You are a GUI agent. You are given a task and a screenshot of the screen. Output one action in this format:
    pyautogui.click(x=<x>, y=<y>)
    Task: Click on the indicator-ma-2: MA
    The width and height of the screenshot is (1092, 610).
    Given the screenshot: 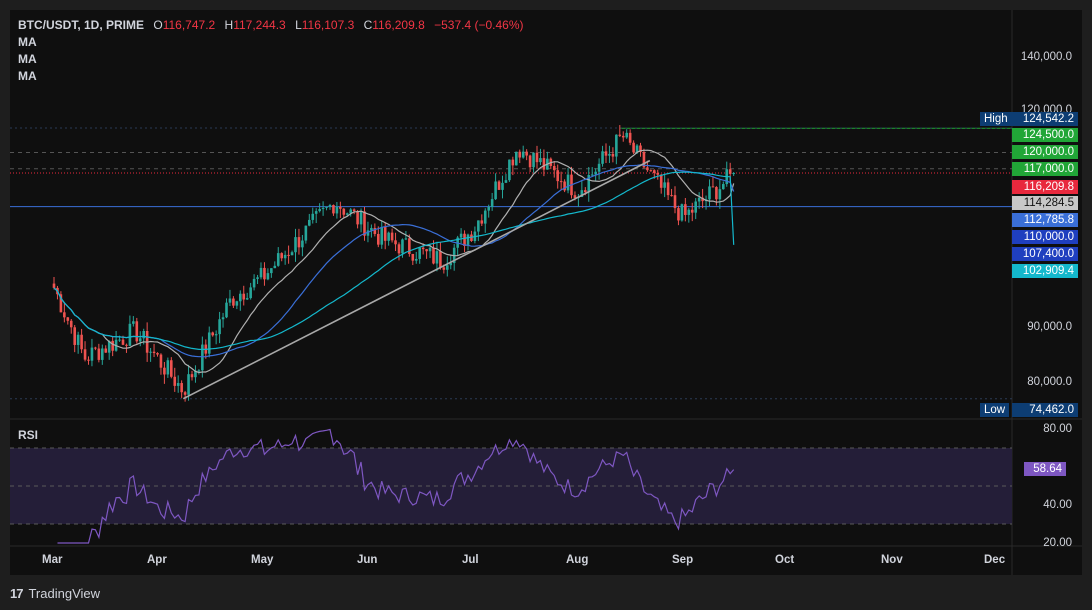 What is the action you would take?
    pyautogui.click(x=27, y=59)
    